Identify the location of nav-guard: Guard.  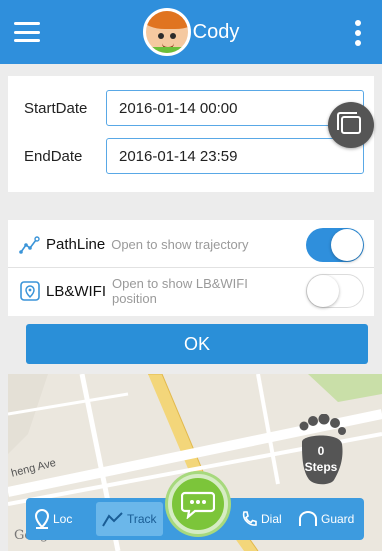
(326, 519).